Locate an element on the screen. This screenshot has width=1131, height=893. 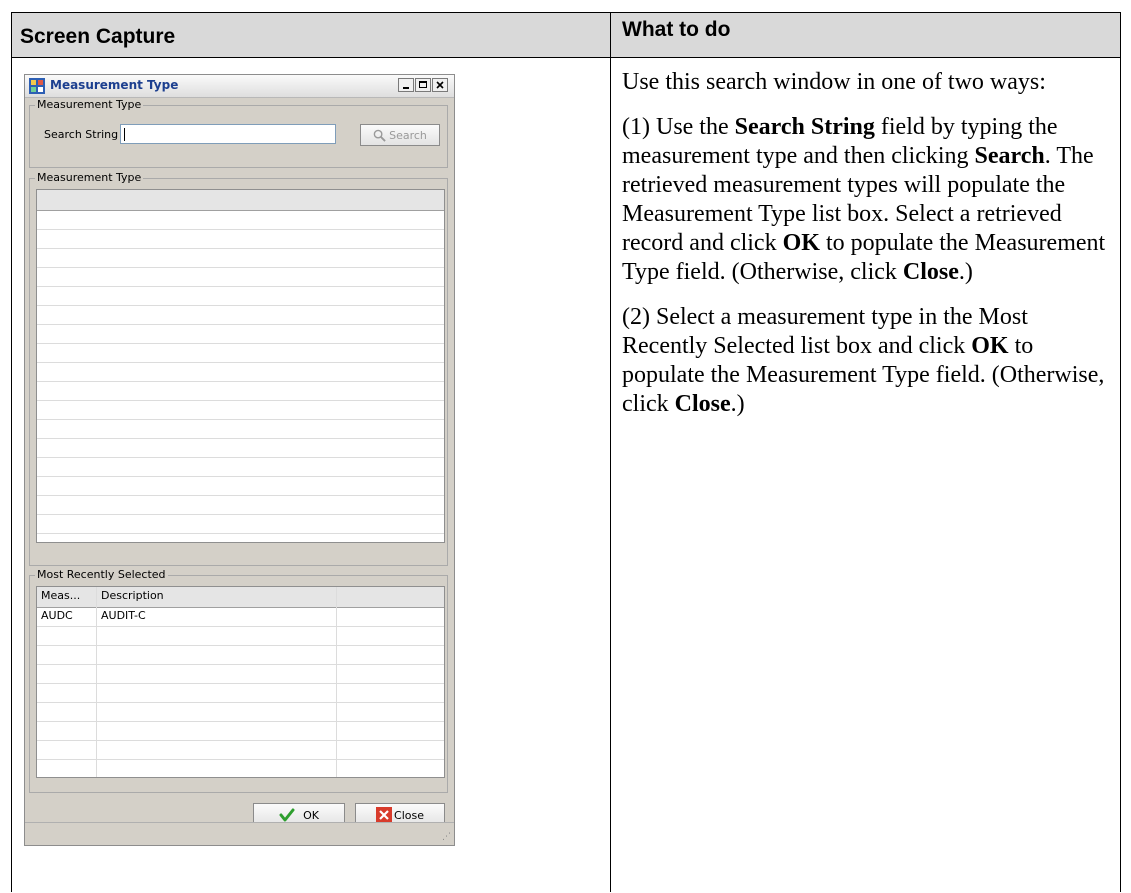
results-list-header is located at coordinates (240, 200).